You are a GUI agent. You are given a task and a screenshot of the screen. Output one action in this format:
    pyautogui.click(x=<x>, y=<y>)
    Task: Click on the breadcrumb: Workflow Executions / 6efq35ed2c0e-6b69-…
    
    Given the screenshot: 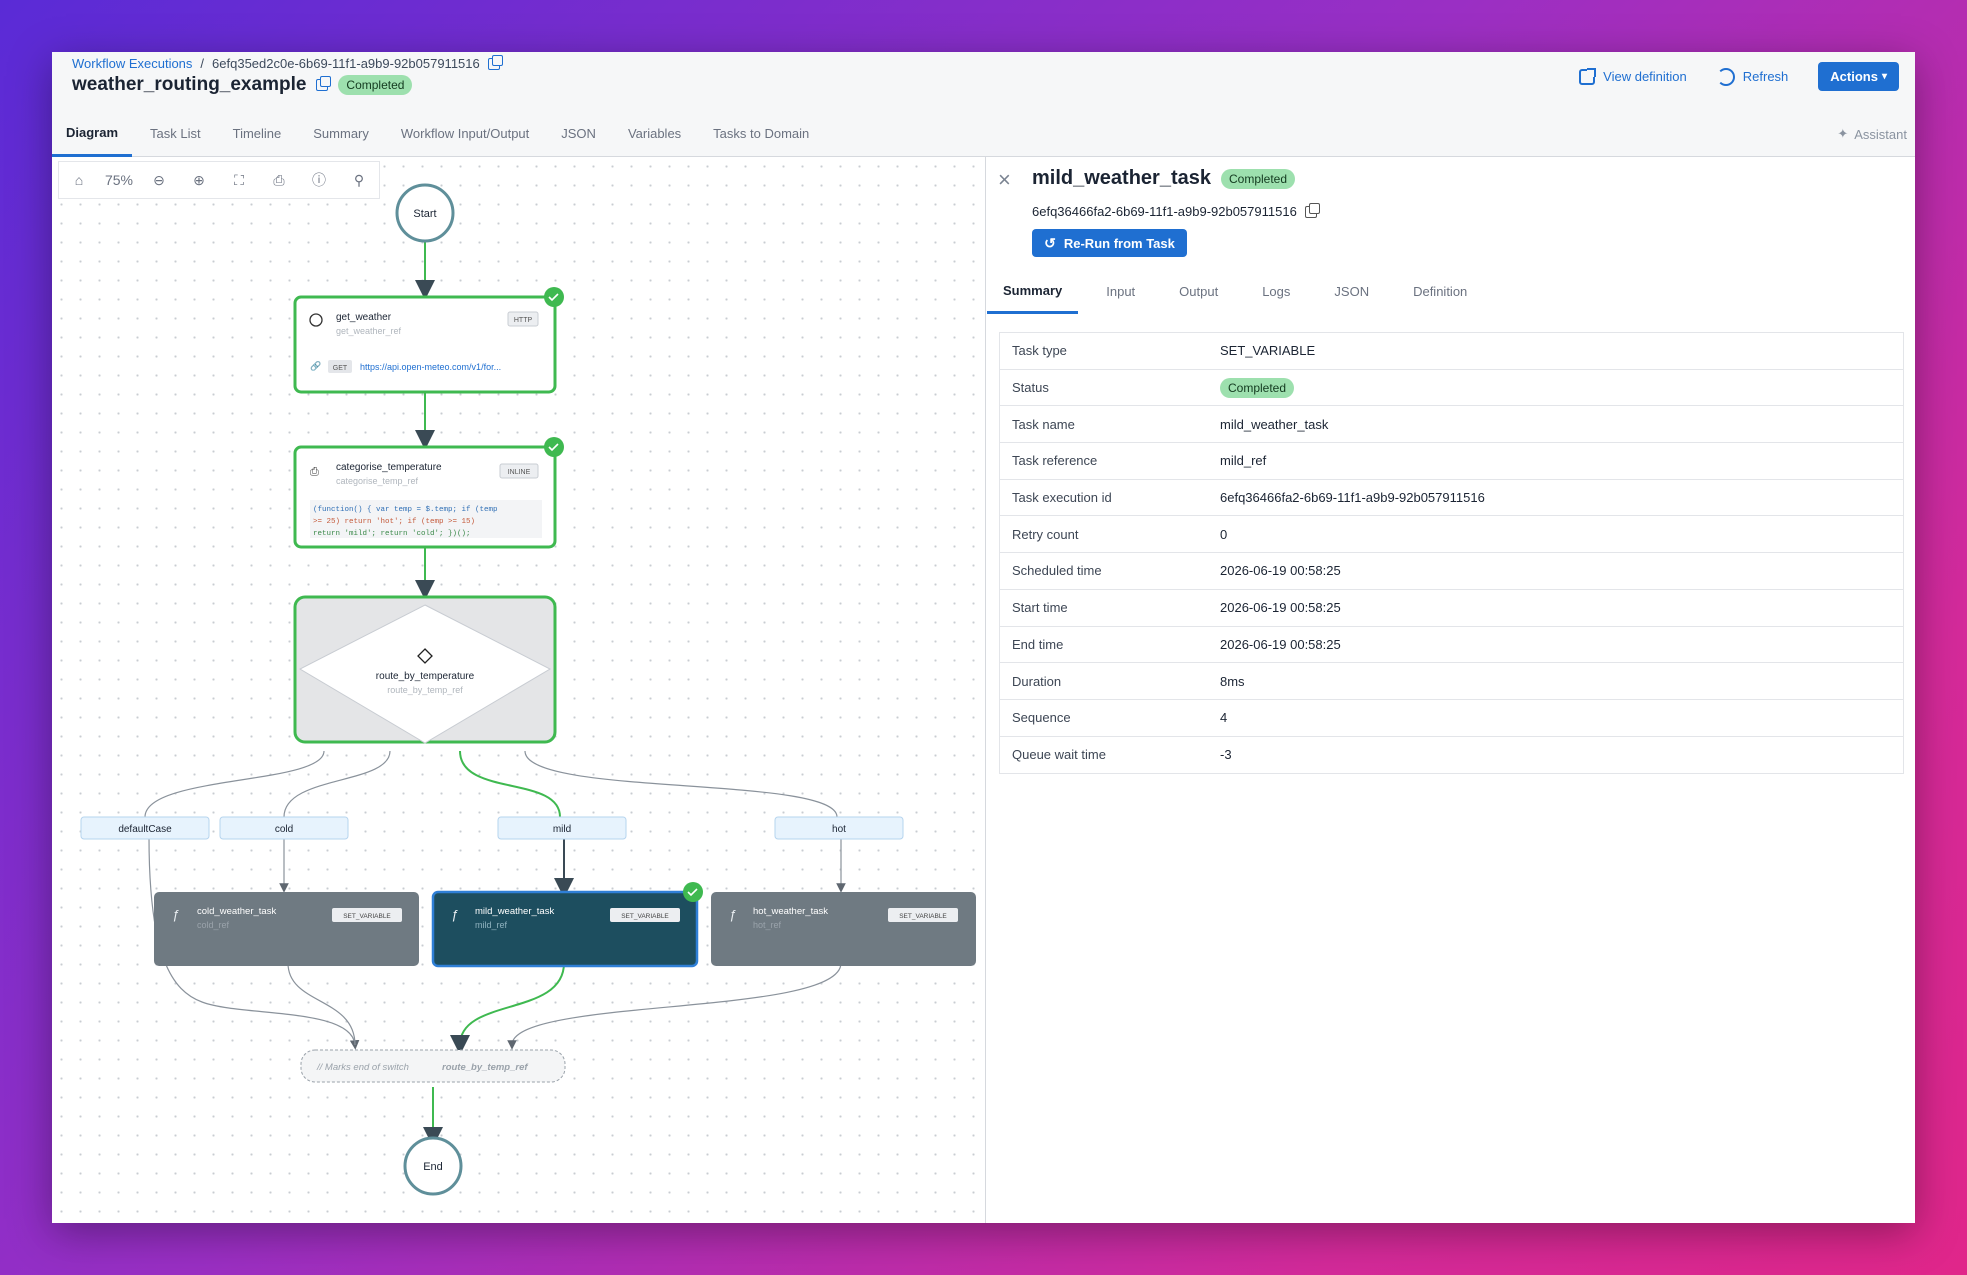 What is the action you would take?
    pyautogui.click(x=287, y=62)
    